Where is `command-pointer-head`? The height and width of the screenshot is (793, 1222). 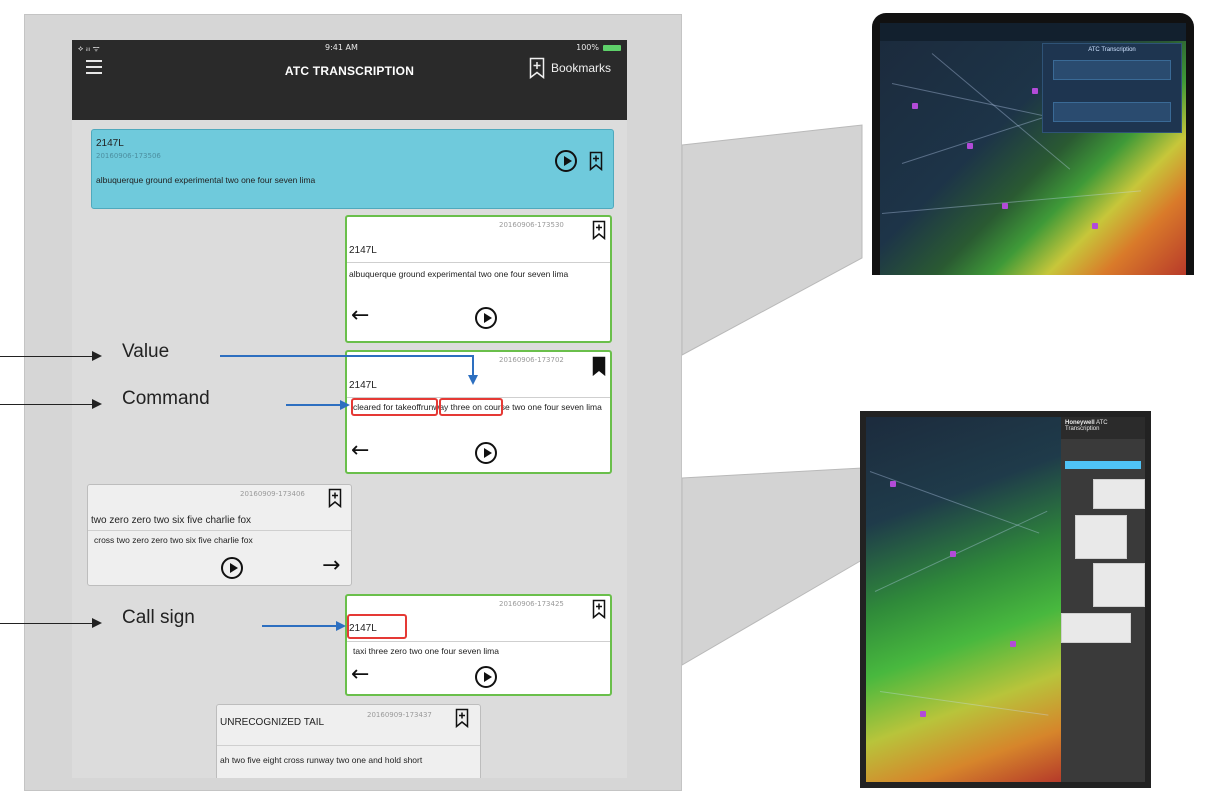 command-pointer-head is located at coordinates (345, 405).